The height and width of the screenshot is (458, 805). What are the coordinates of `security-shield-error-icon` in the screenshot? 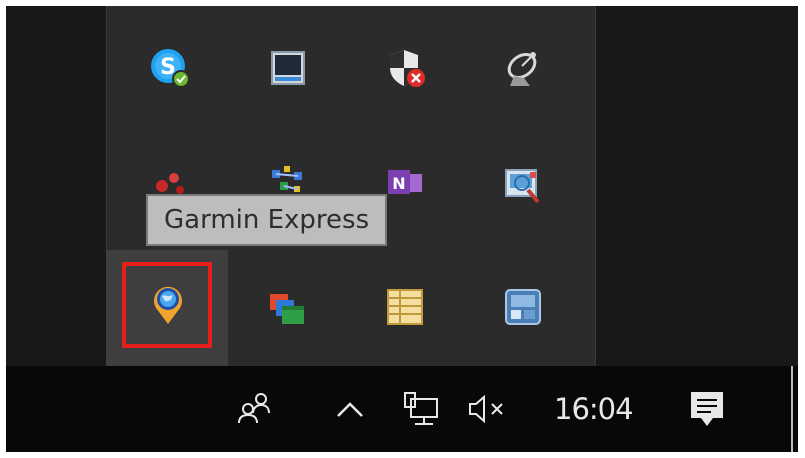 It's located at (406, 68).